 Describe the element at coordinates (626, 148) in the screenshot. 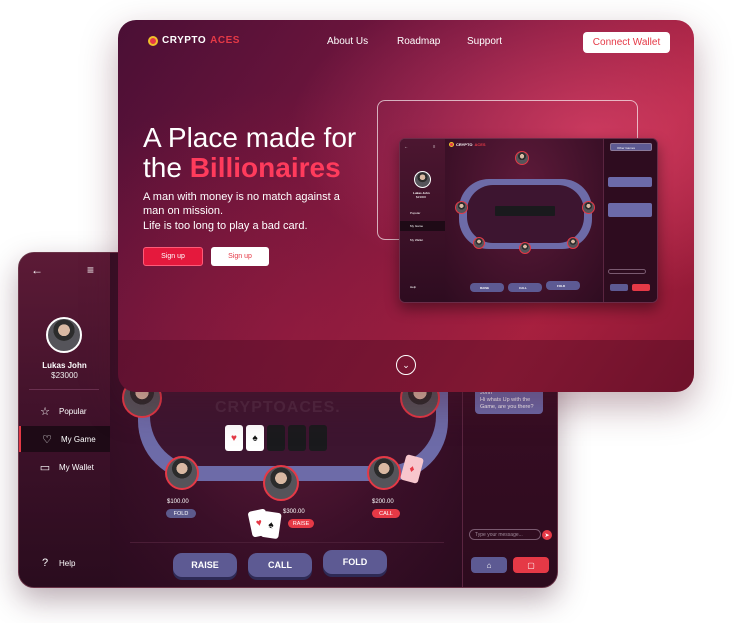

I see `preview-other-games-label: Other Games` at that location.